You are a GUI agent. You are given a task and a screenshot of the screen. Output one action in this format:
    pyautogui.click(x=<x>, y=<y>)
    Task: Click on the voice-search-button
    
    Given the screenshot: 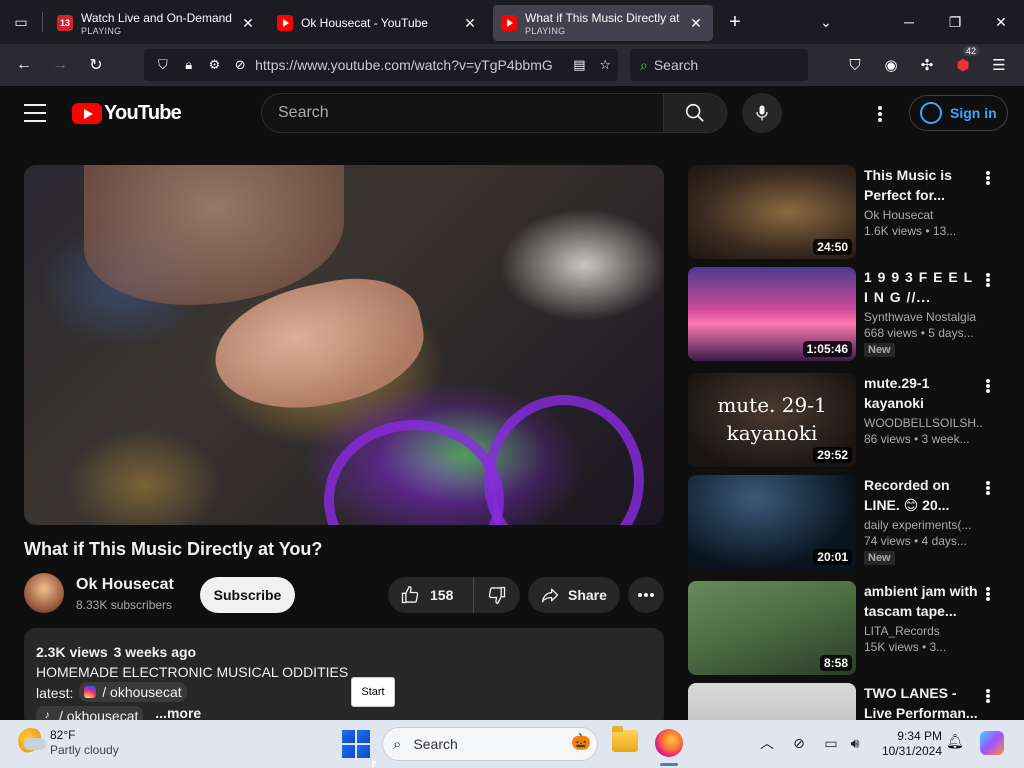 What is the action you would take?
    pyautogui.click(x=762, y=113)
    